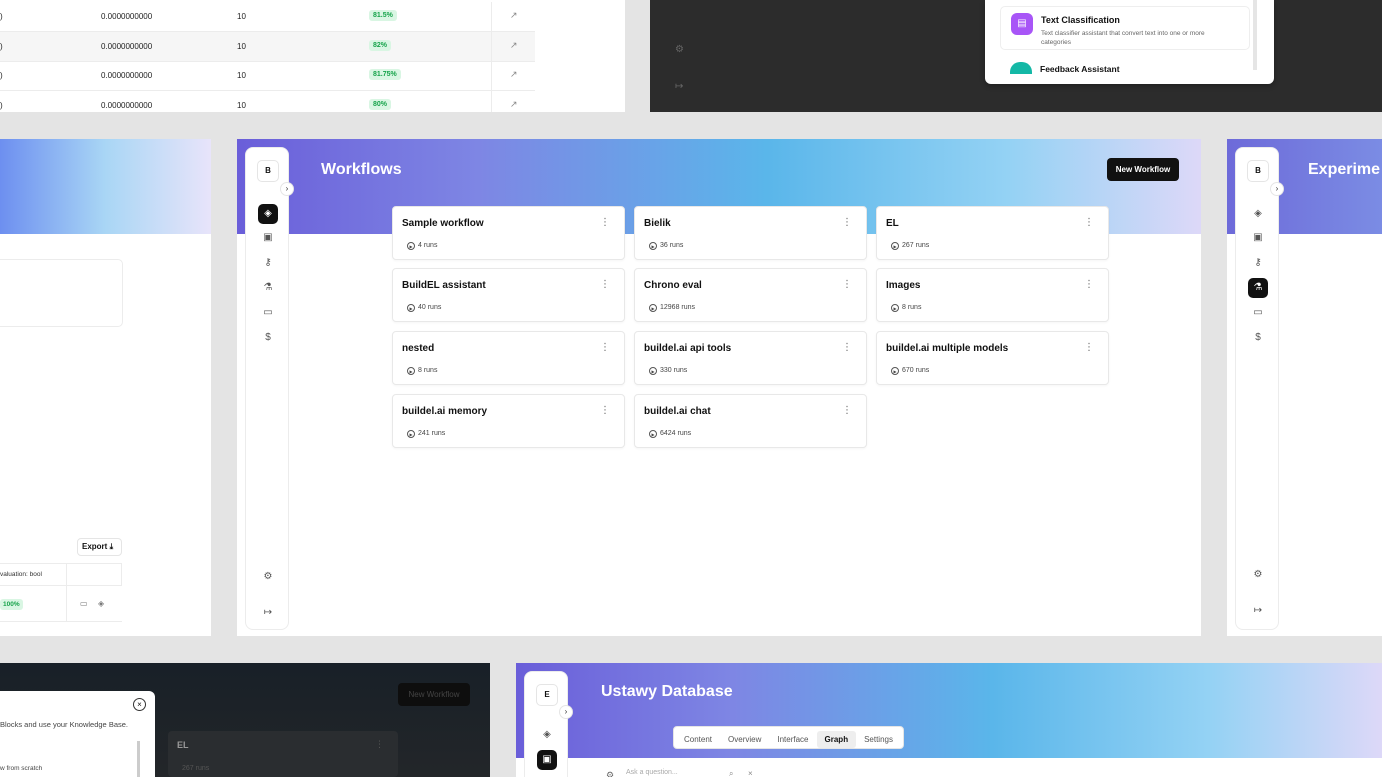 The image size is (1382, 777). I want to click on workflow-card: Chrono eval ⋮ ▶ 12968 runs, so click(750, 295).